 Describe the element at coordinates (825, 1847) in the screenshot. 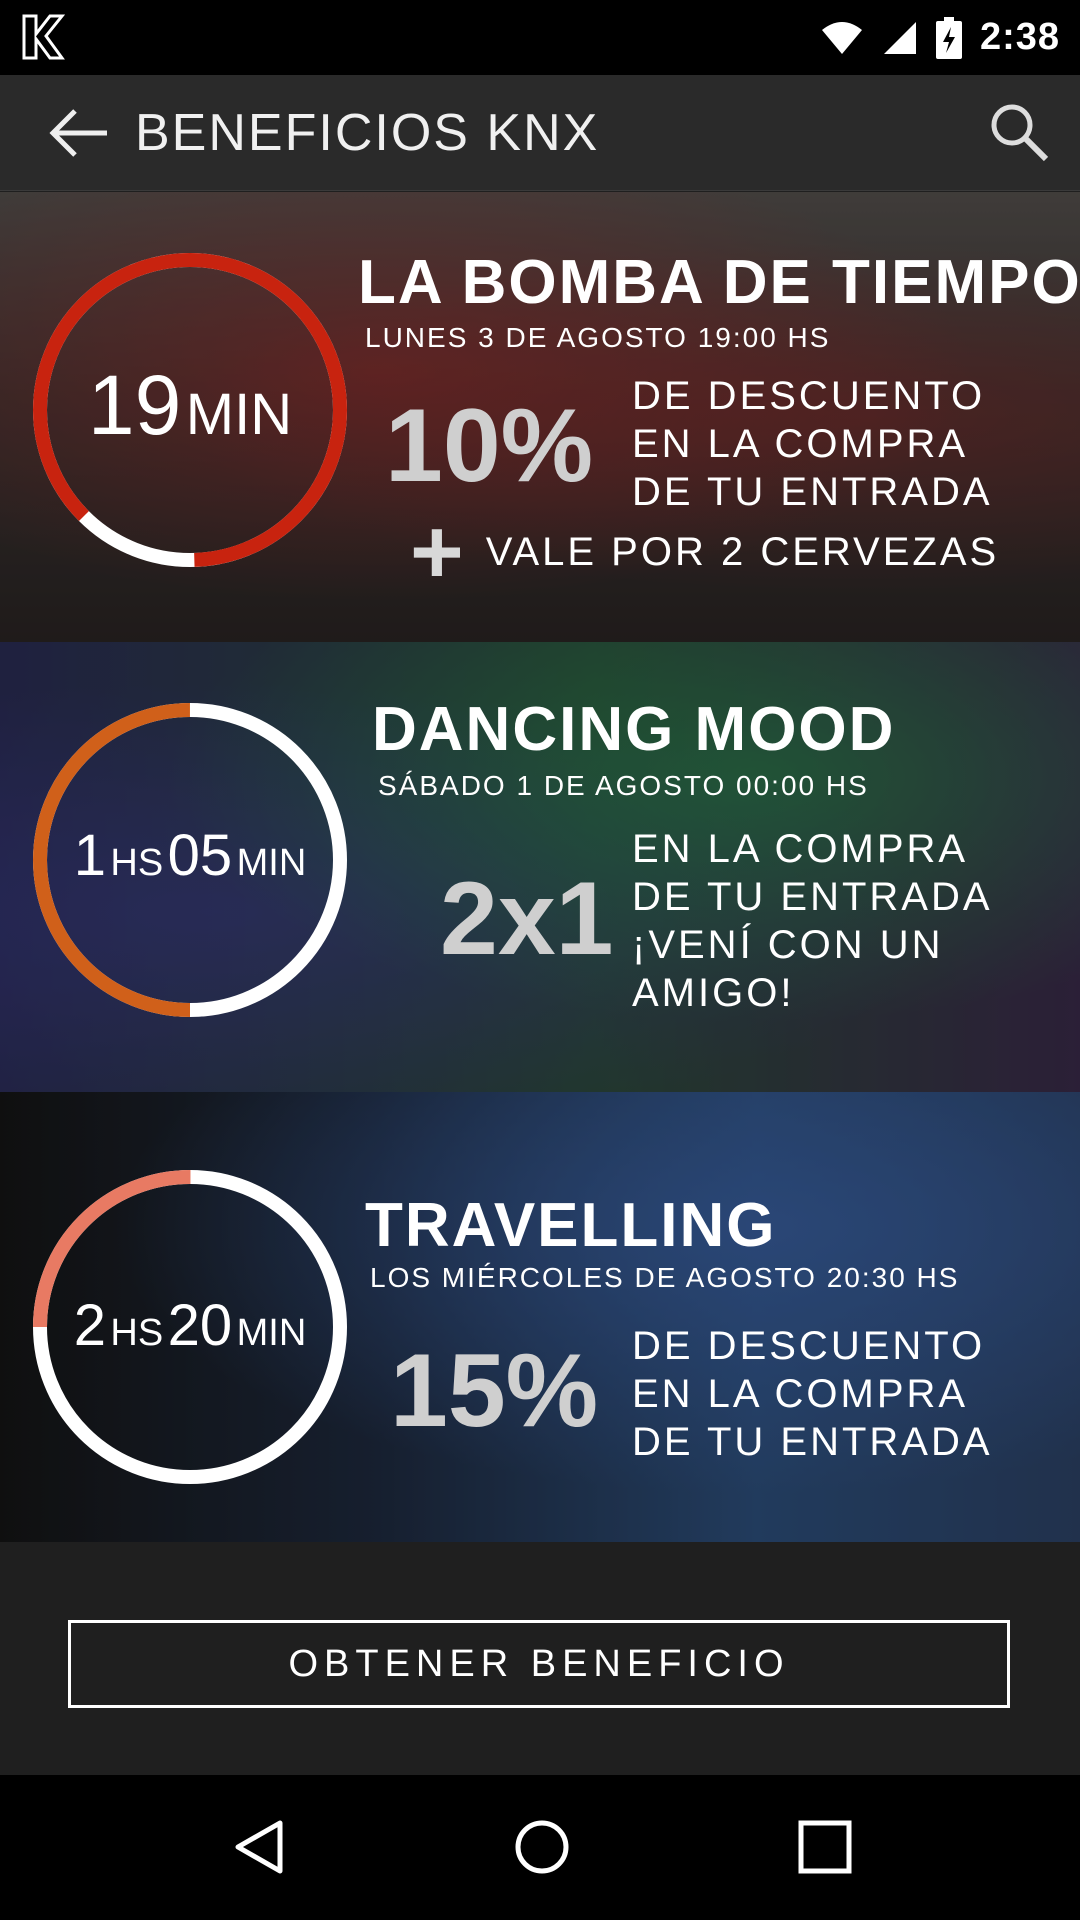

I see `nav-recent-apps-icon` at that location.